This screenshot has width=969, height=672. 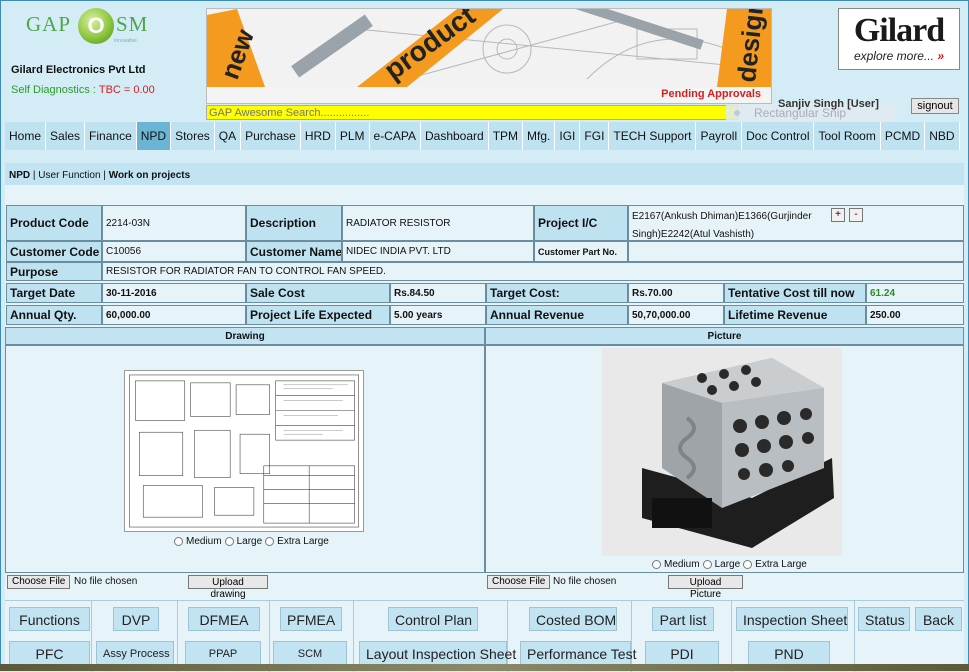 What do you see at coordinates (125, 41) in the screenshot?
I see `logo-tagline: Innovative` at bounding box center [125, 41].